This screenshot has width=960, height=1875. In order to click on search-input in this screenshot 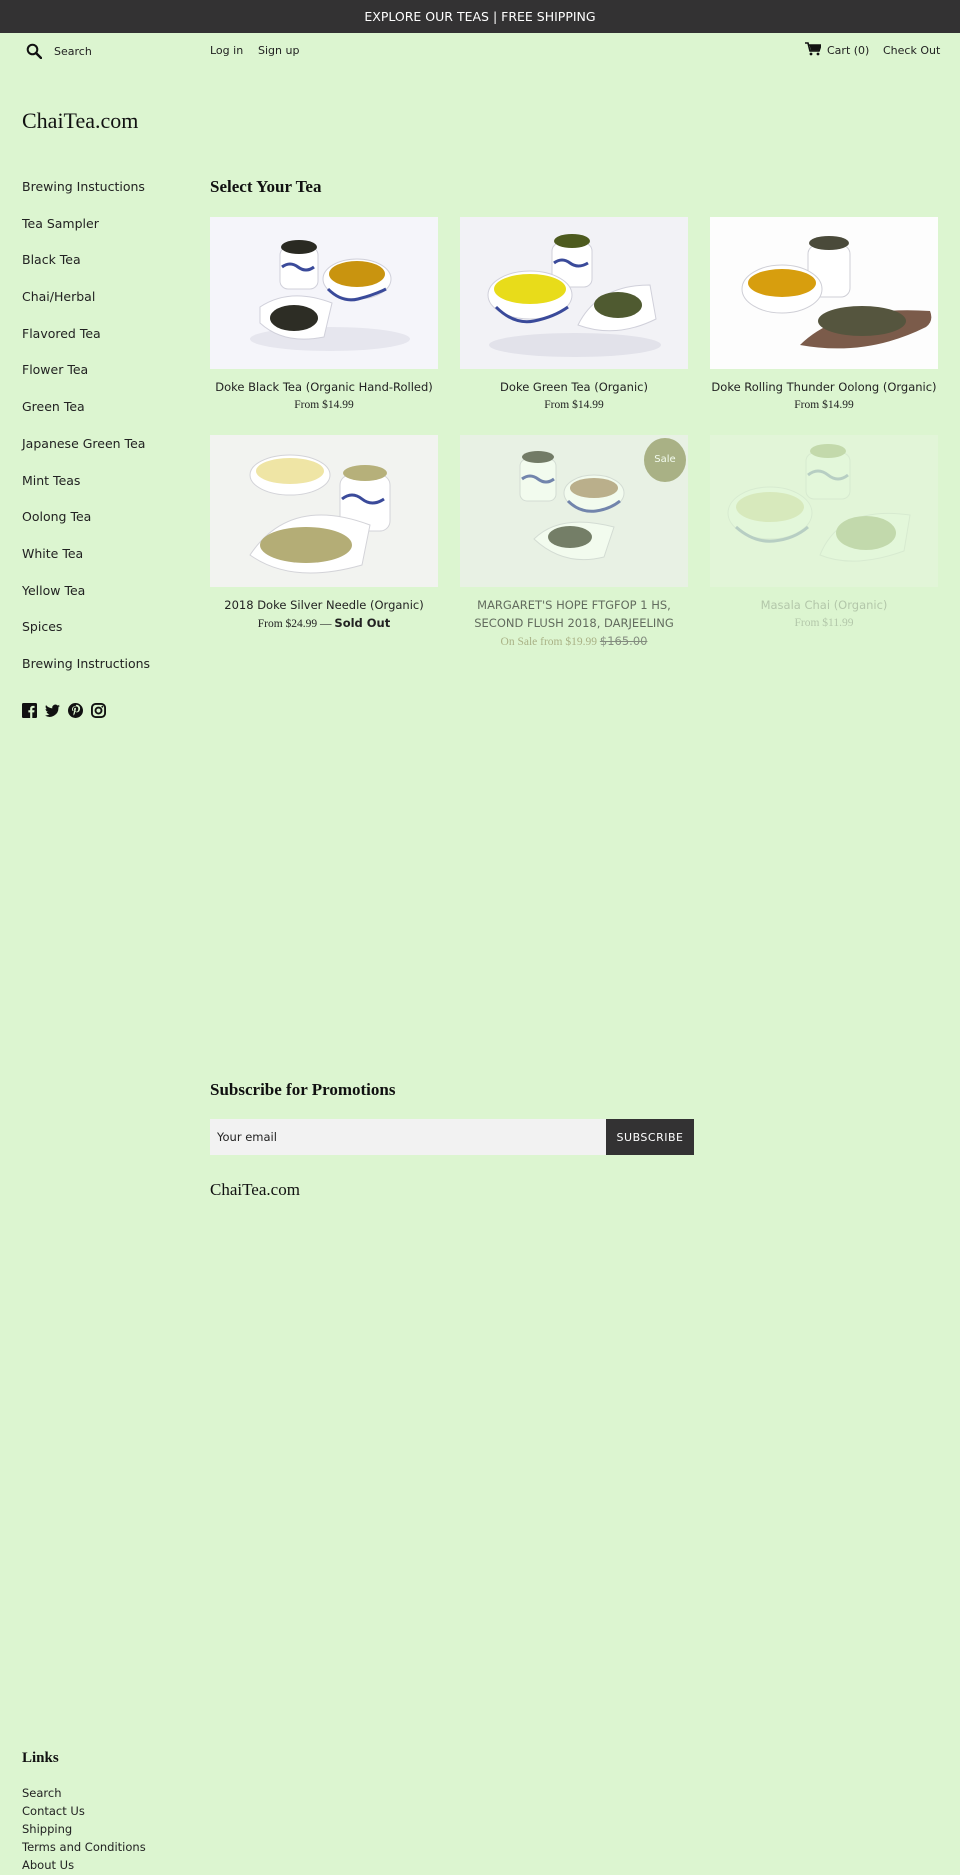, I will do `click(124, 51)`.